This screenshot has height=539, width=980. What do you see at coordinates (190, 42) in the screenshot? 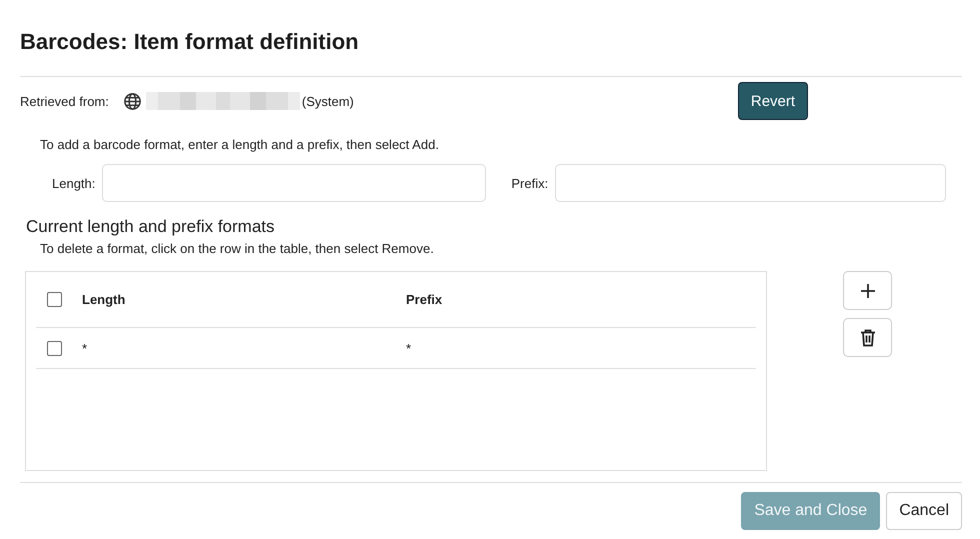
I see `dialog-title: Barcodes: Item format definition` at bounding box center [190, 42].